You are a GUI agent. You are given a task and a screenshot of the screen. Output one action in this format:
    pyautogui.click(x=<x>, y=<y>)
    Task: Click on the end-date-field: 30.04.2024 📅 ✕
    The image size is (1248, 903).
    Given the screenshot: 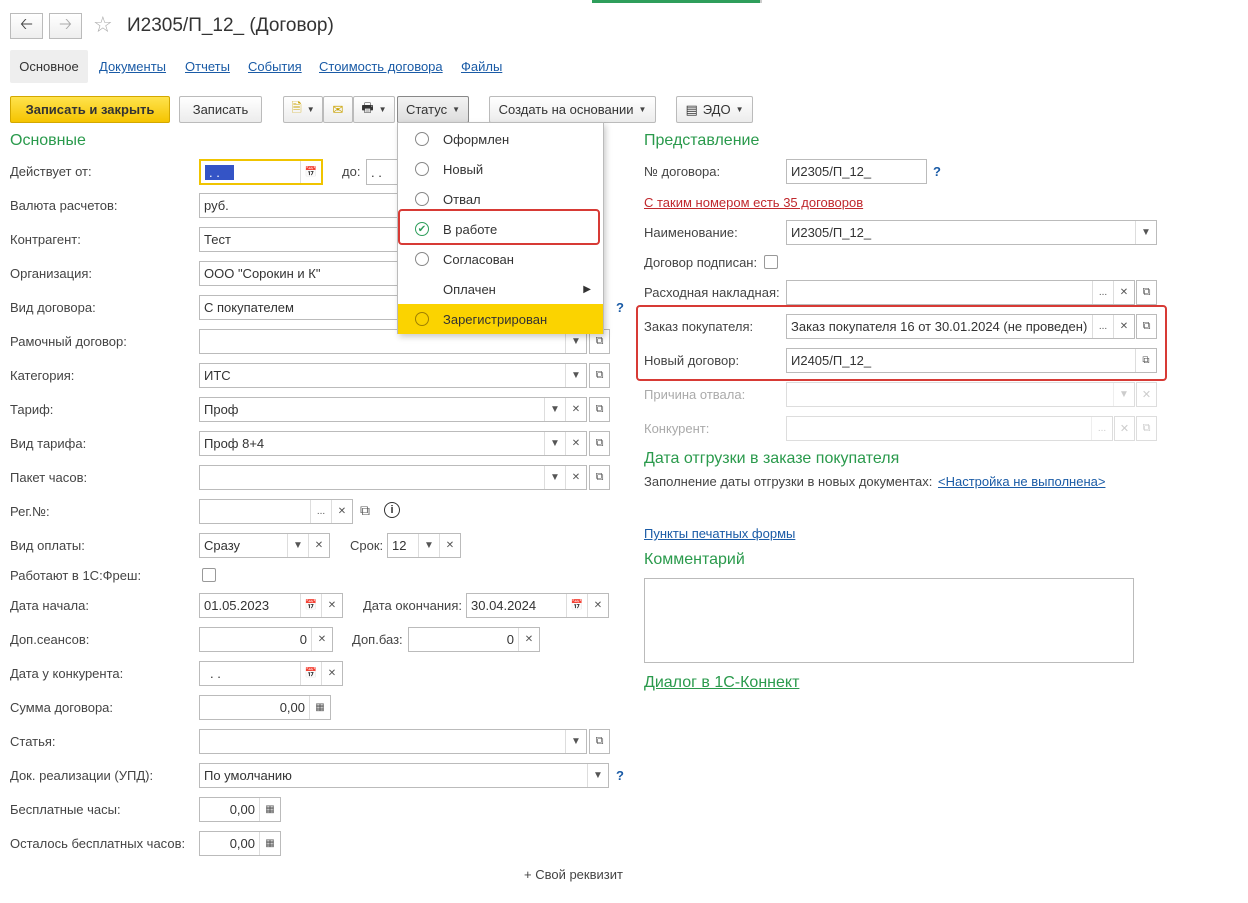 What is the action you would take?
    pyautogui.click(x=537, y=605)
    